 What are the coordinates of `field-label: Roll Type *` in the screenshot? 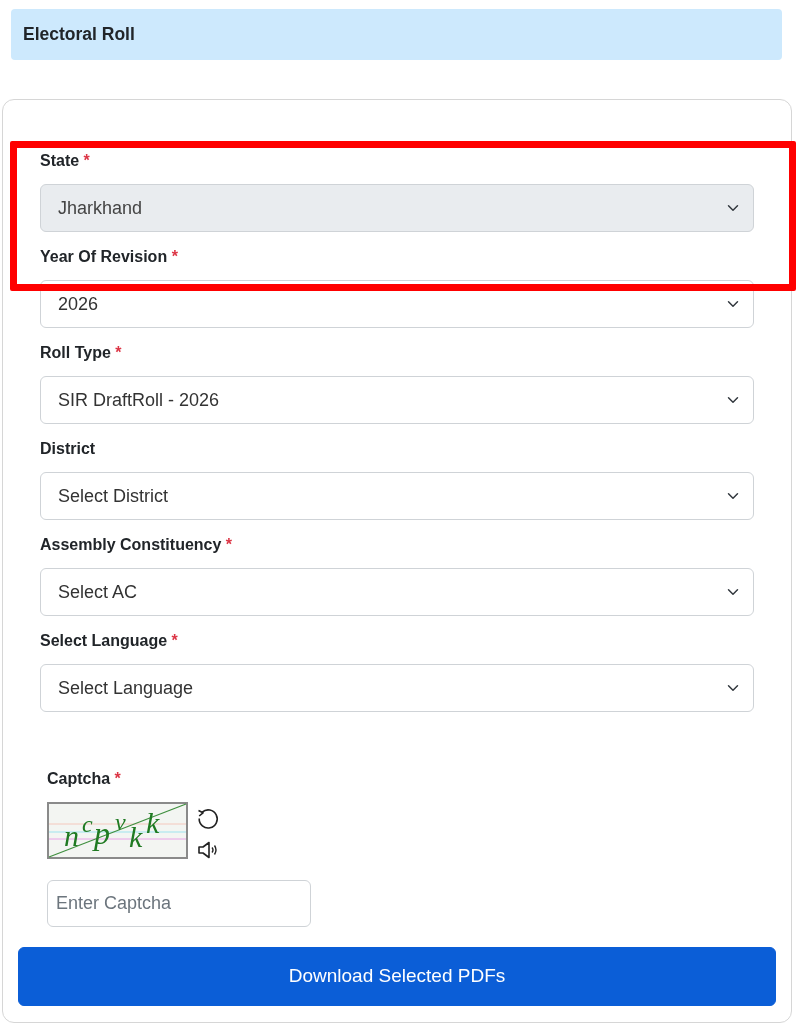 It's located at (81, 353).